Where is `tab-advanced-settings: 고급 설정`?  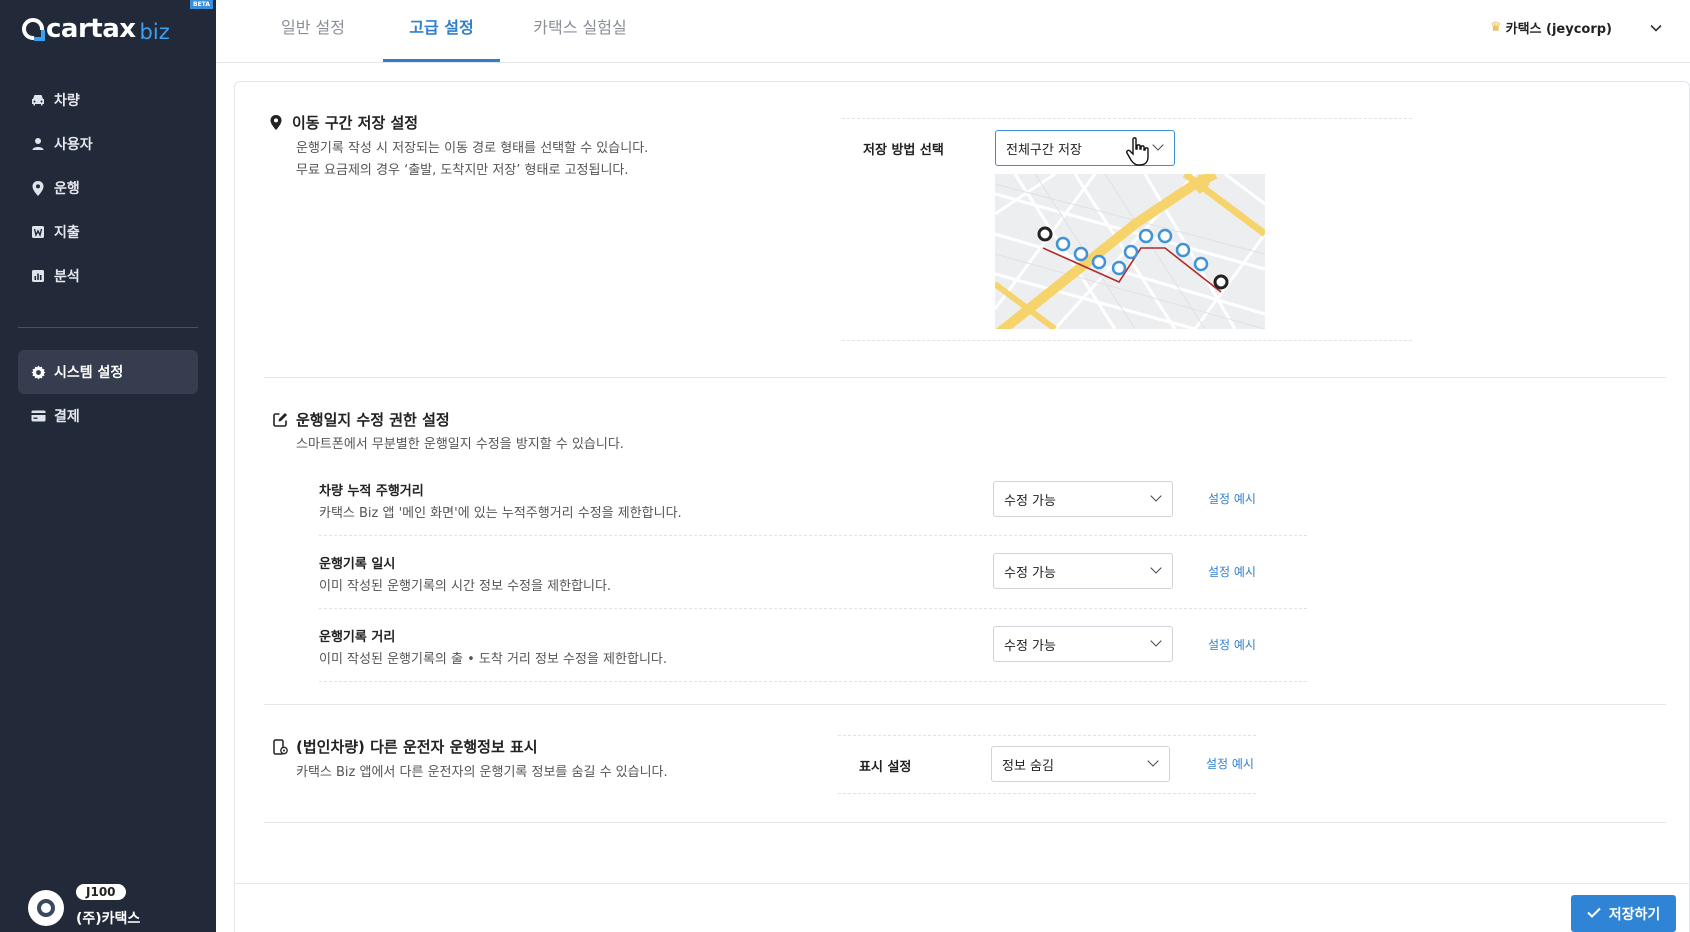 tab-advanced-settings: 고급 설정 is located at coordinates (441, 31).